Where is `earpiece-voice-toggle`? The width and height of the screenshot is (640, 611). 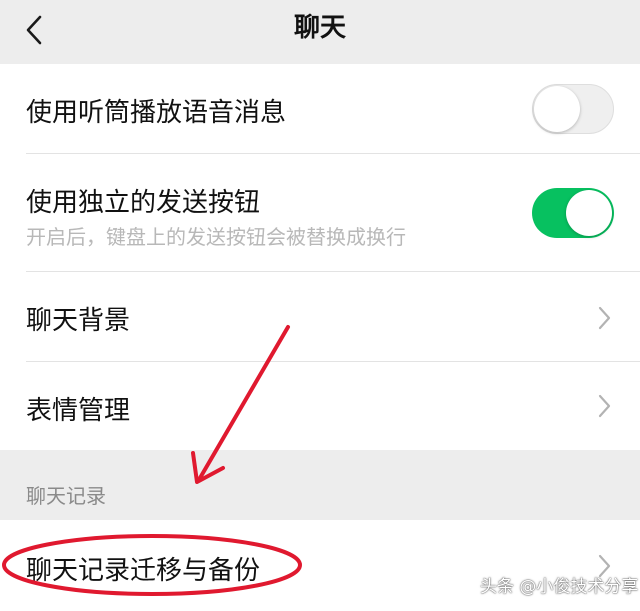 earpiece-voice-toggle is located at coordinates (573, 109).